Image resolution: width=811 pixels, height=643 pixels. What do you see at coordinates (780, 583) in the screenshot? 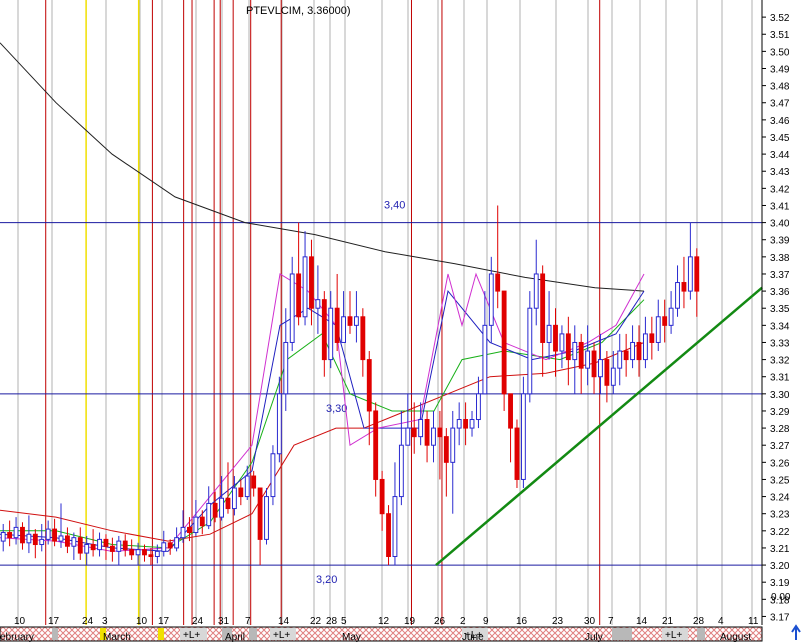
I see `price-tick-33: 3.19` at bounding box center [780, 583].